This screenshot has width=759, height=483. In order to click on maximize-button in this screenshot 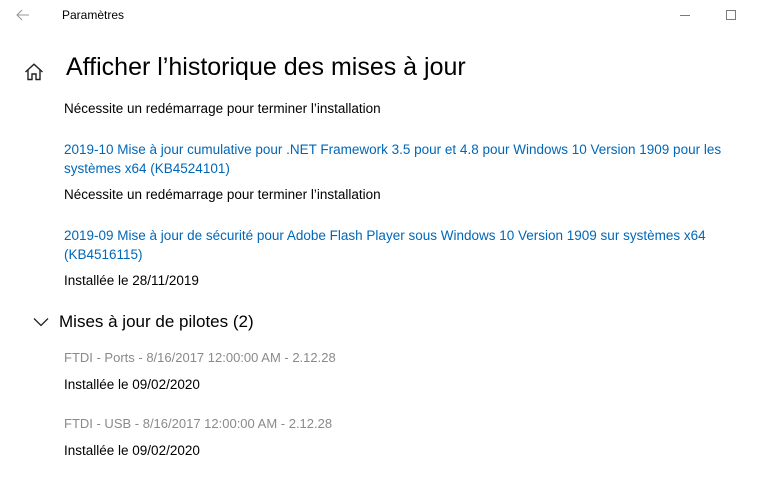, I will do `click(731, 15)`.